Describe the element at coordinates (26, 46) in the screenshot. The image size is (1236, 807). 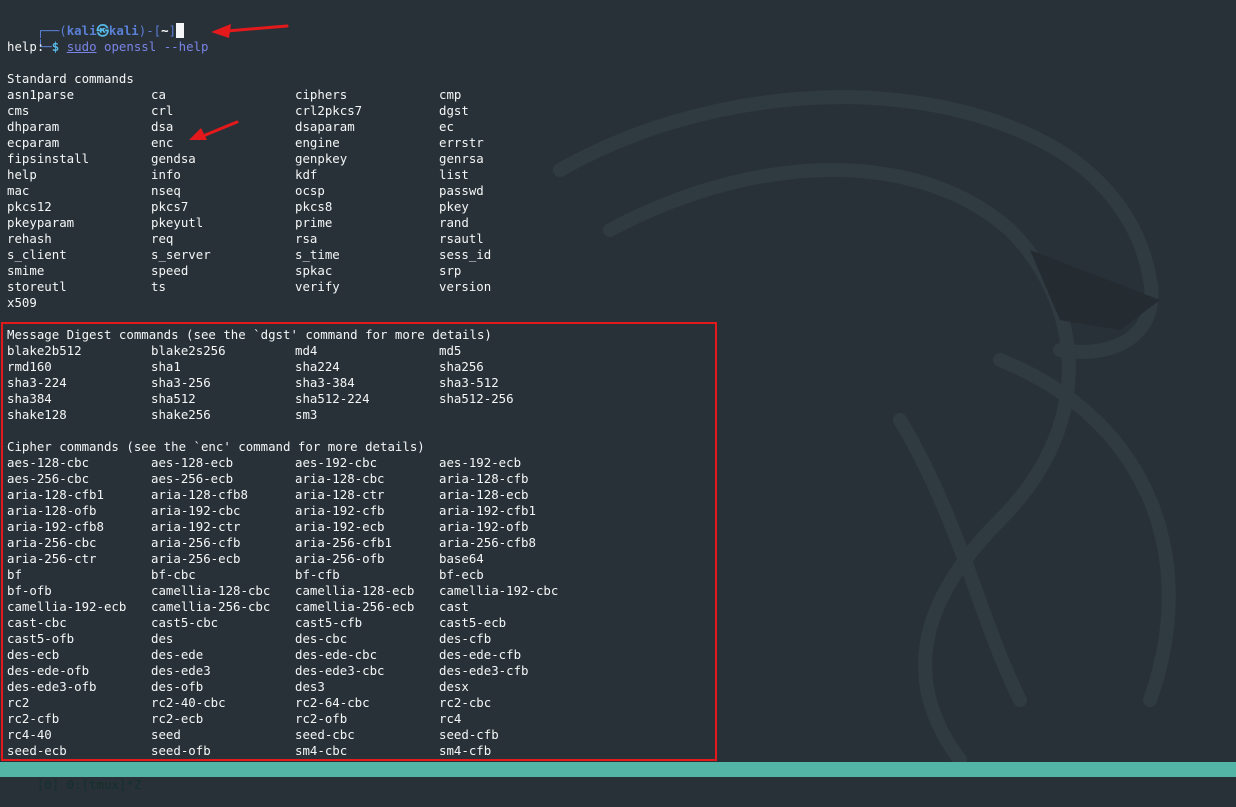
I see `help-label: help:` at that location.